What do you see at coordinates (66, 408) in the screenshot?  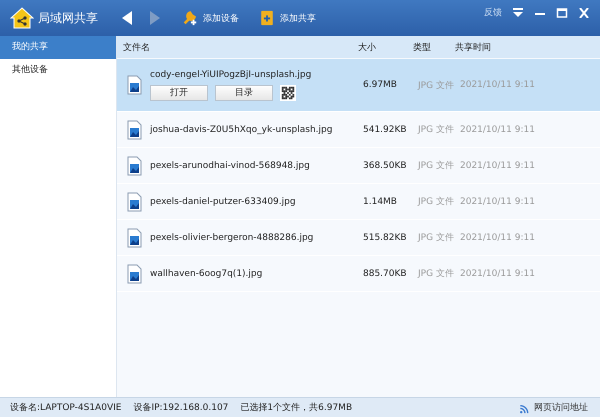 I see `status-text: 设备名:LAPTOP-4S1A0VIE` at bounding box center [66, 408].